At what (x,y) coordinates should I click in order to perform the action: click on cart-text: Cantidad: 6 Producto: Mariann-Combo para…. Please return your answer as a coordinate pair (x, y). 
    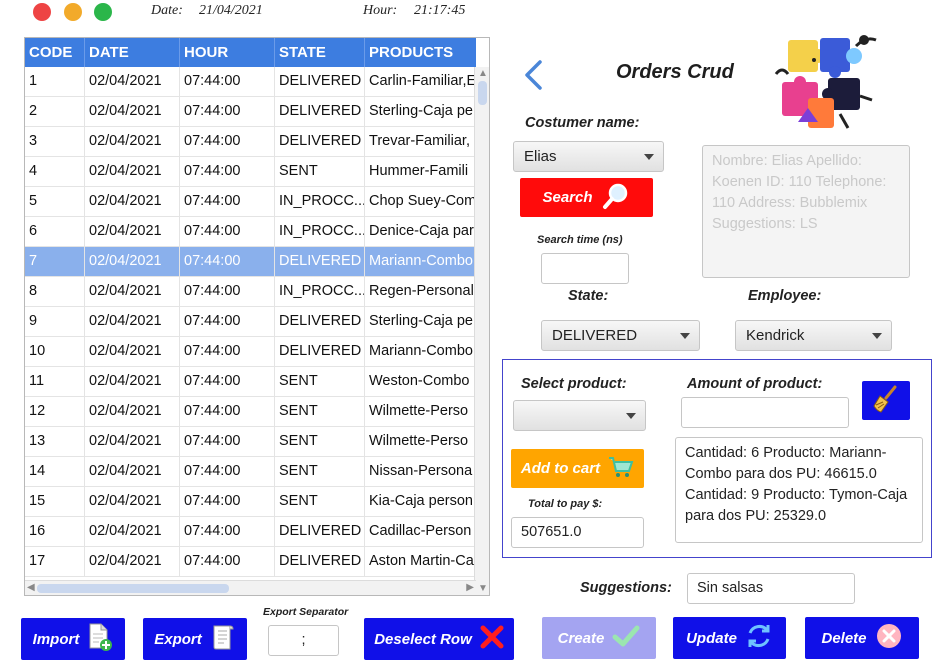
    Looking at the image, I should click on (796, 484).